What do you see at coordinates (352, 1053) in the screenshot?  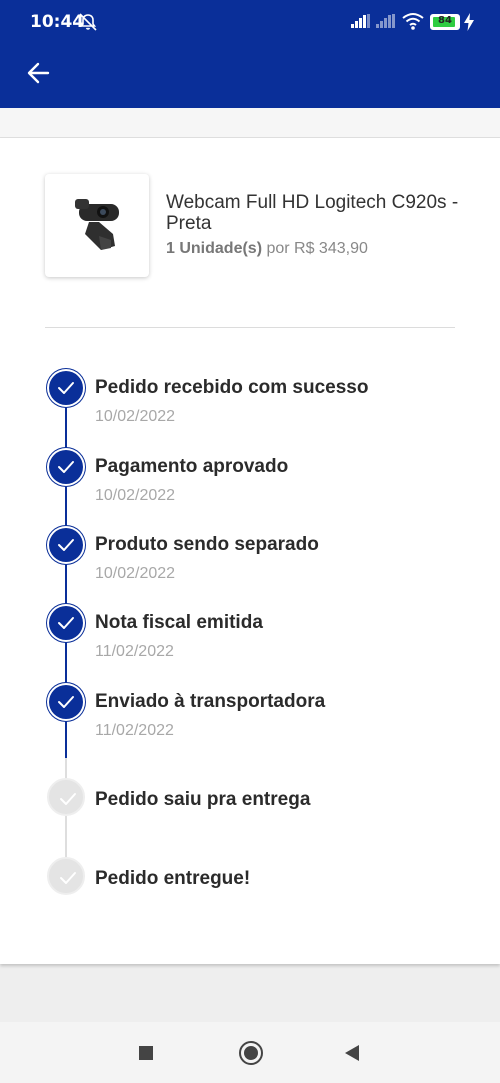 I see `system-back-button` at bounding box center [352, 1053].